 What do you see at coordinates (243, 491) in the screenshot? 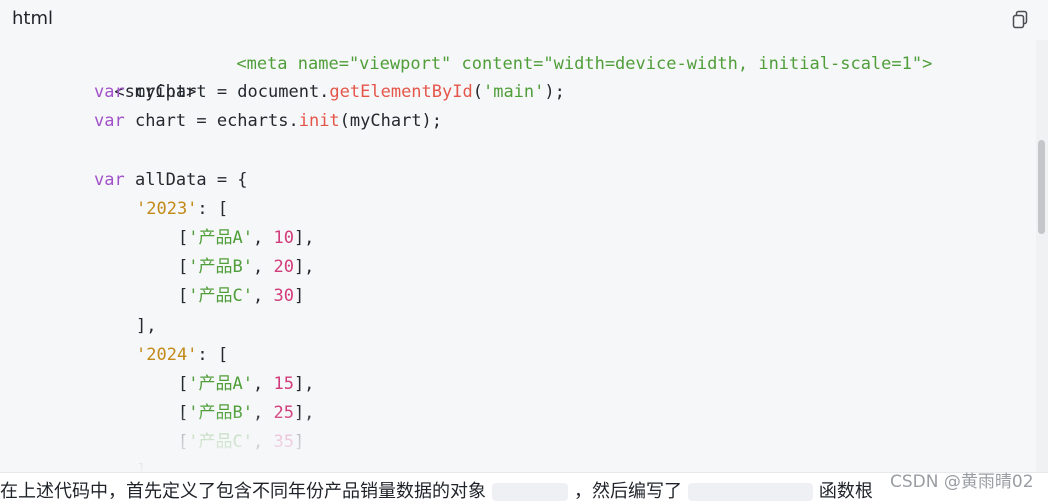
I see `explanation-text-1: 在上述代码中，首先定义了包含不同年份产品销量数据的对象` at bounding box center [243, 491].